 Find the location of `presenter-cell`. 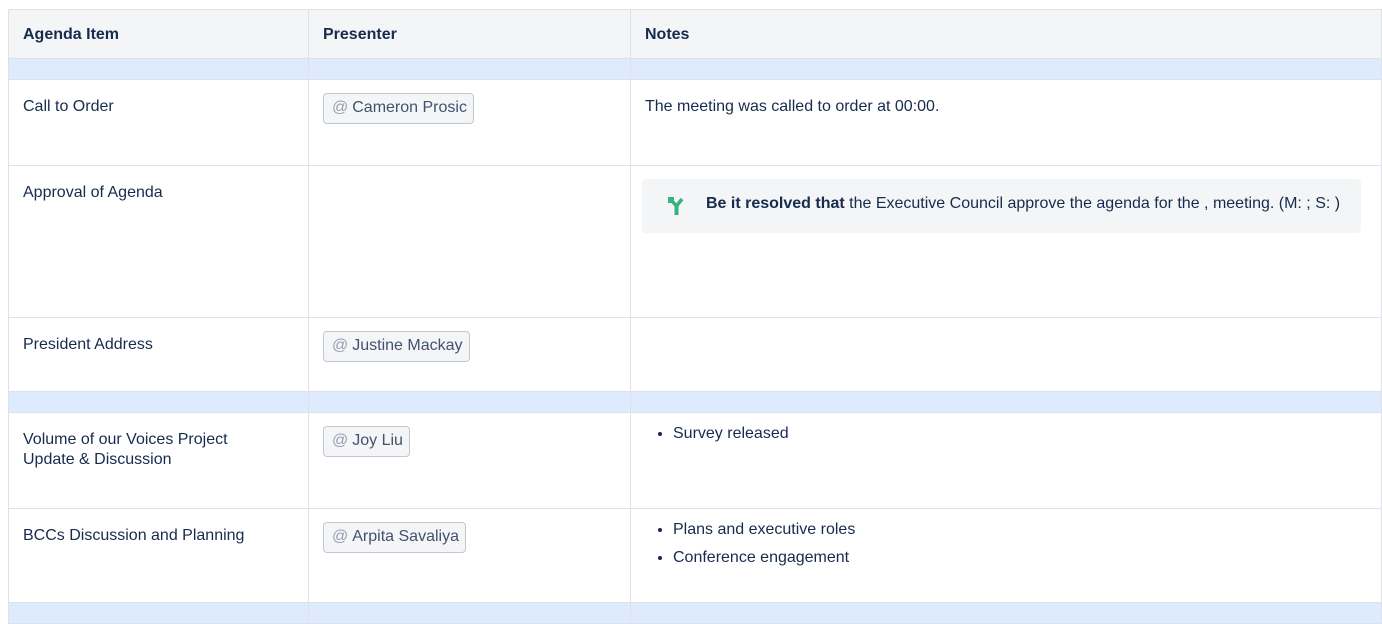

presenter-cell is located at coordinates (469, 241).